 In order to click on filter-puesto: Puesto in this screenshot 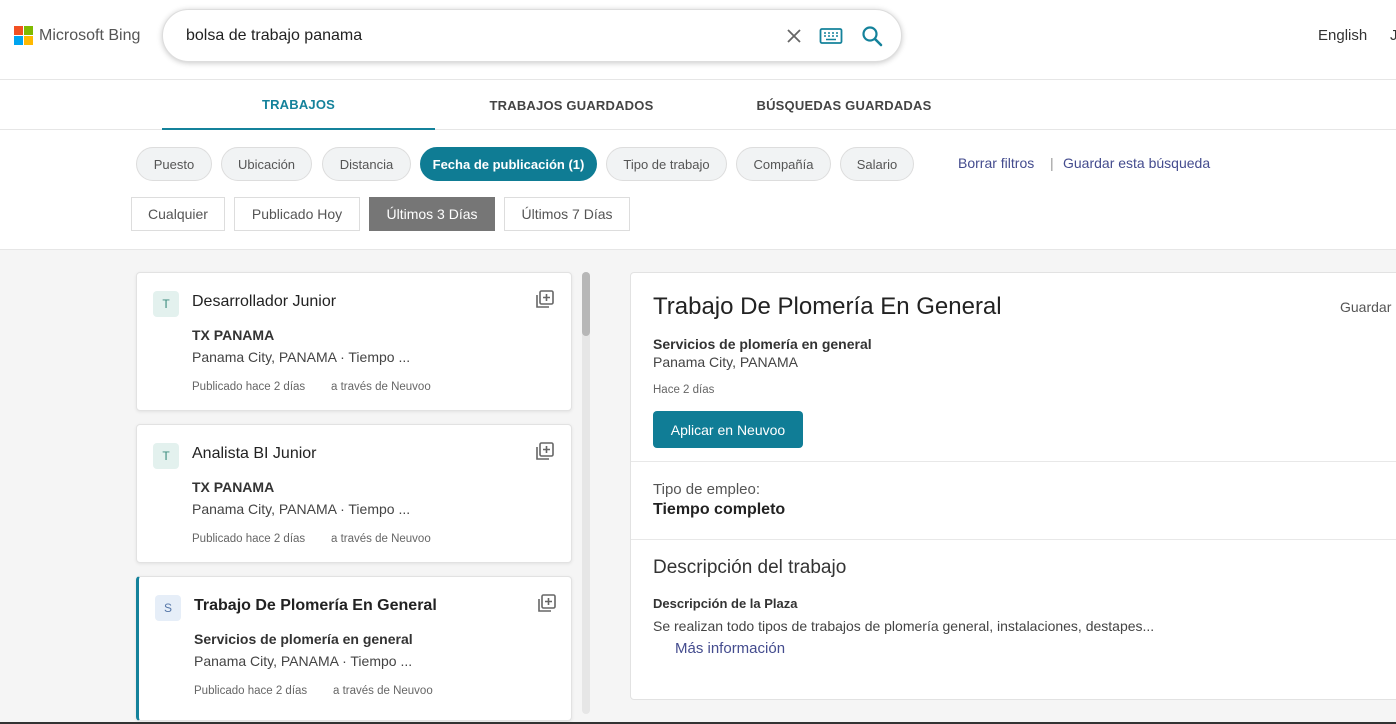, I will do `click(174, 164)`.